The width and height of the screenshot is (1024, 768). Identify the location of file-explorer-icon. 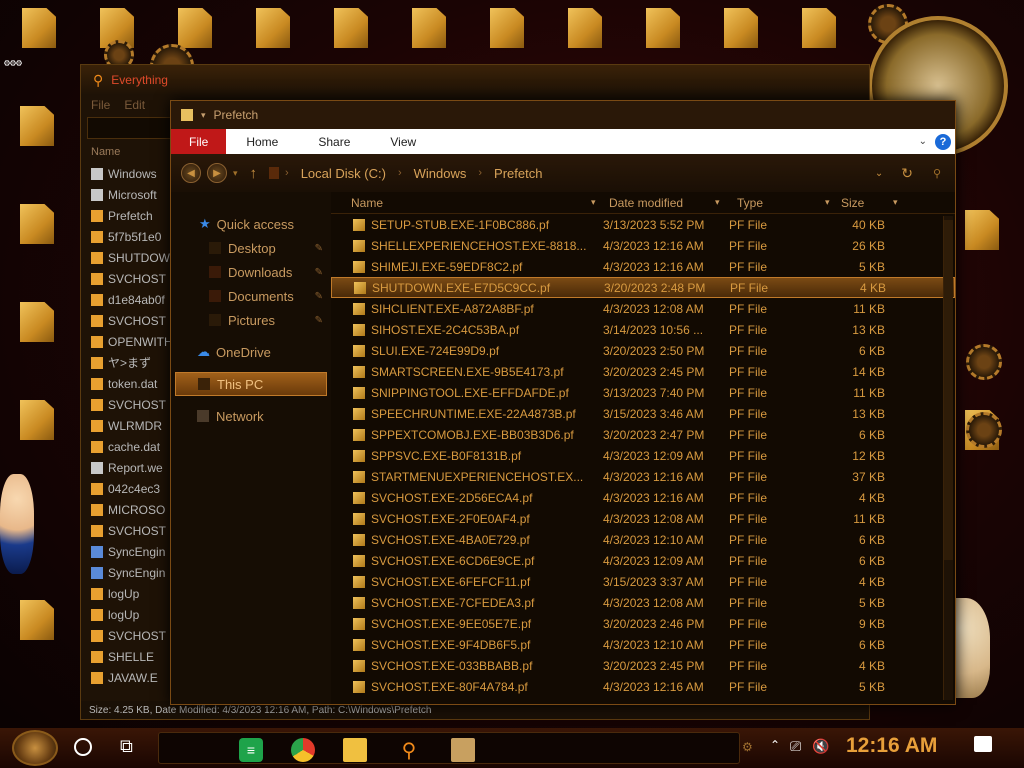
(355, 750).